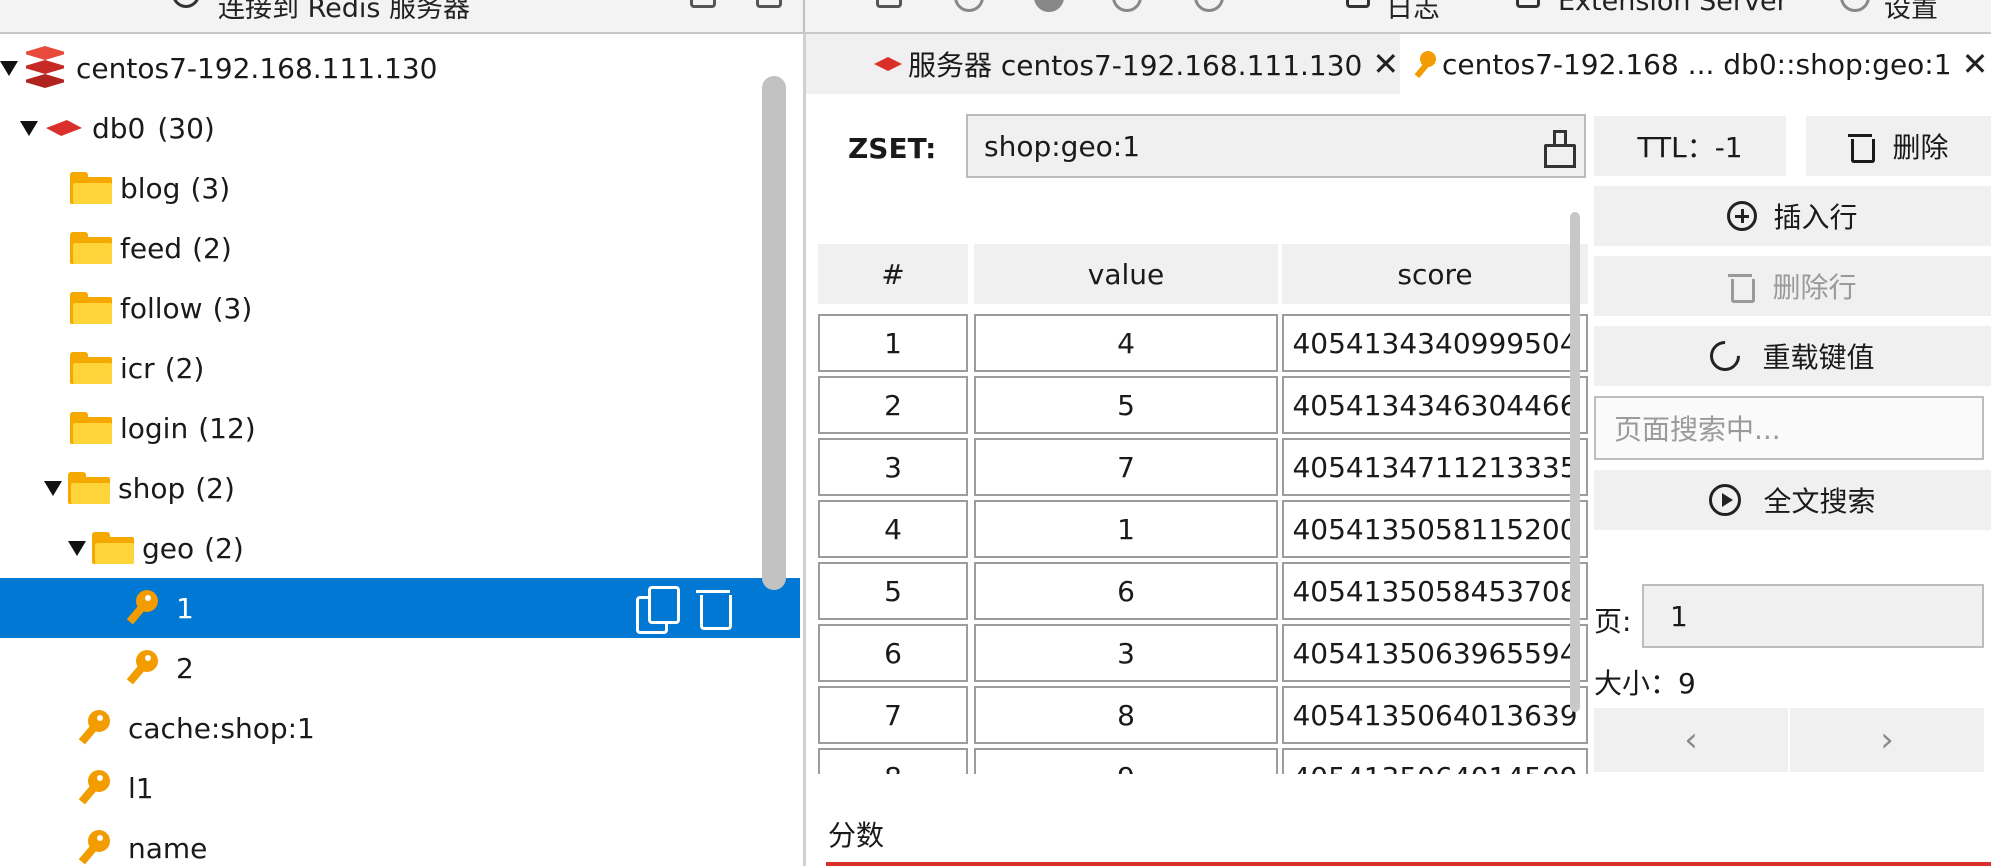  Describe the element at coordinates (400, 728) in the screenshot. I see `tree-key-cache-shop: cache:shop:1` at that location.